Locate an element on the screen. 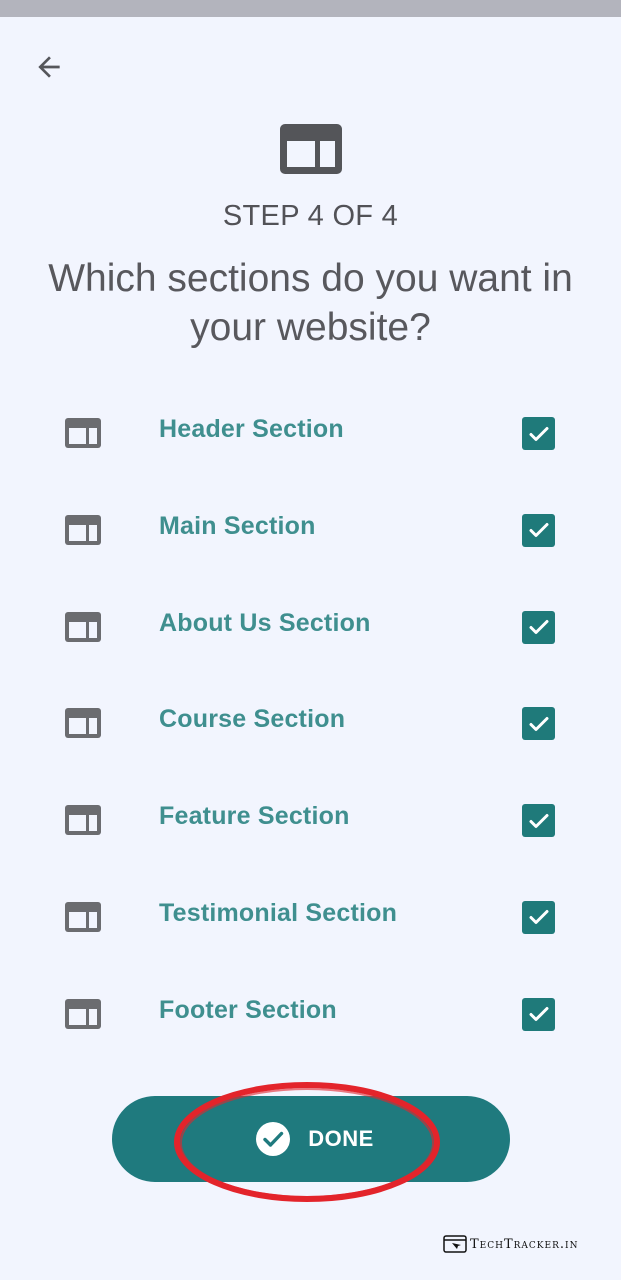 This screenshot has width=621, height=1280. browser-cursor-icon is located at coordinates (455, 1244).